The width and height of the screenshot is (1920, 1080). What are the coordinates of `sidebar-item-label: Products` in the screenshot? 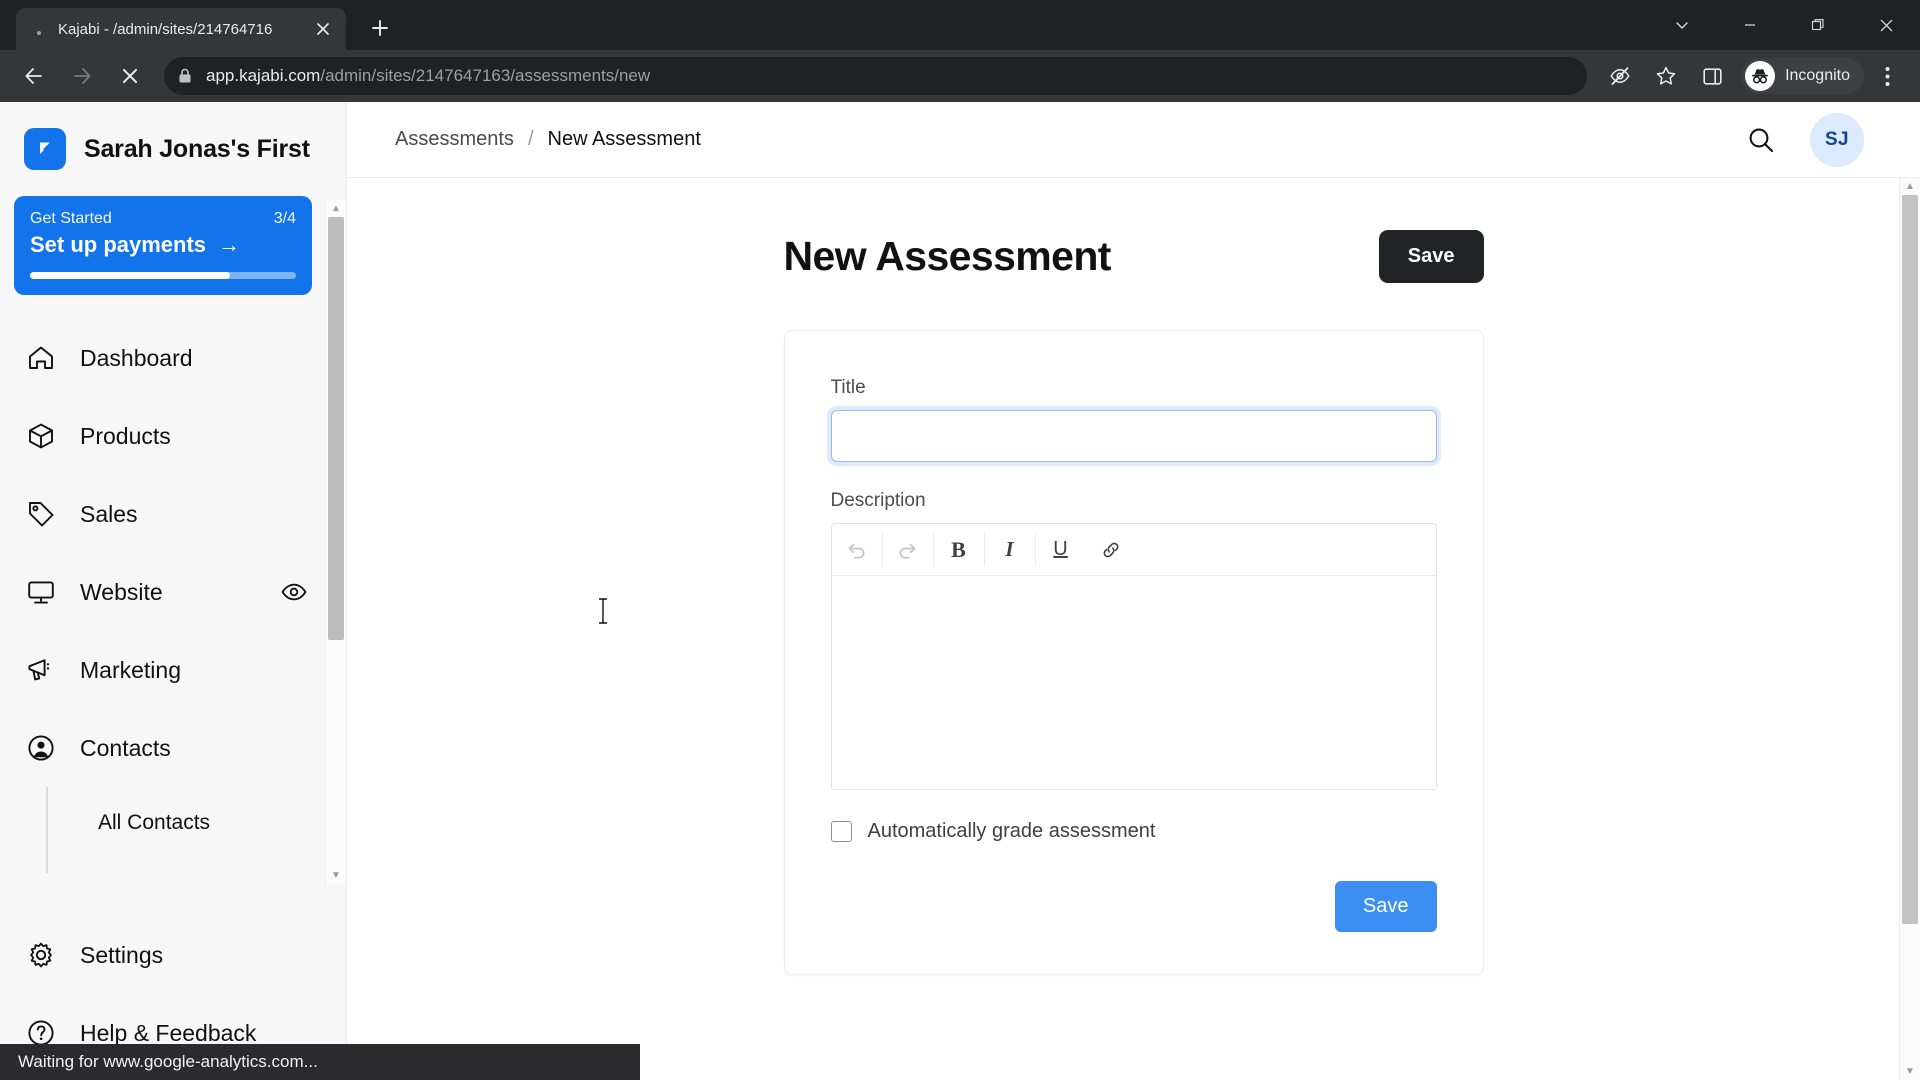 It's located at (125, 435).